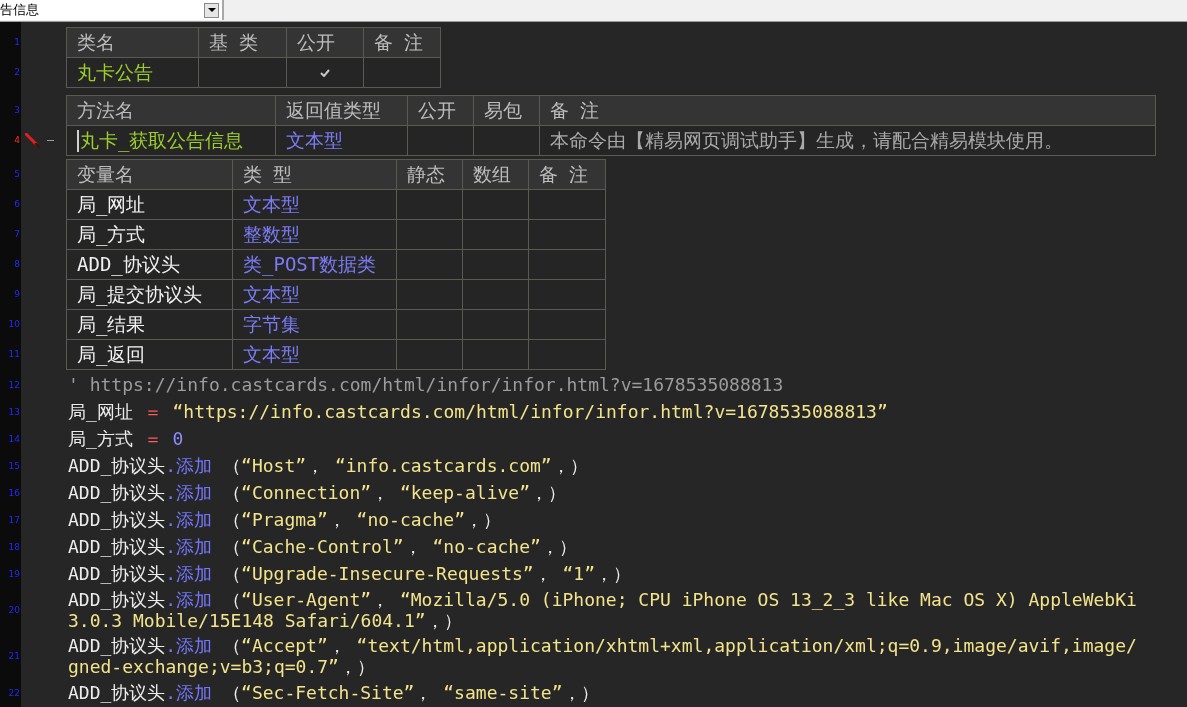  I want to click on check-icon, so click(325, 72).